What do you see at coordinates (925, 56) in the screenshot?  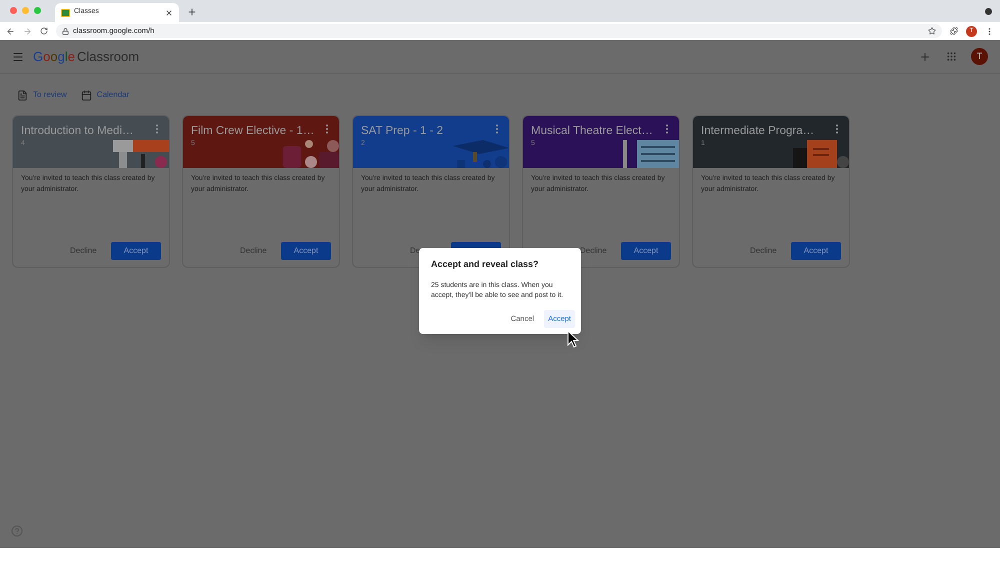 I see `create-icon` at bounding box center [925, 56].